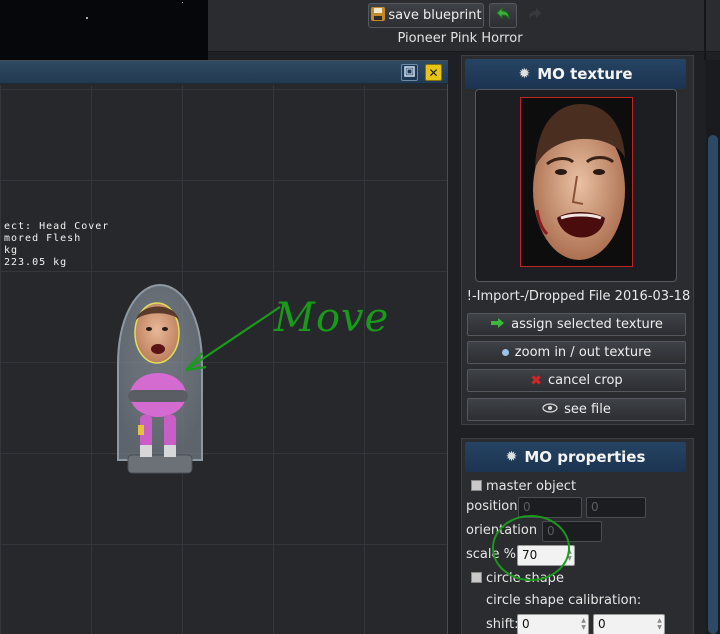 The width and height of the screenshot is (720, 634). Describe the element at coordinates (629, 624) in the screenshot. I see `shift-y-input: 0 ▲ ▼` at that location.